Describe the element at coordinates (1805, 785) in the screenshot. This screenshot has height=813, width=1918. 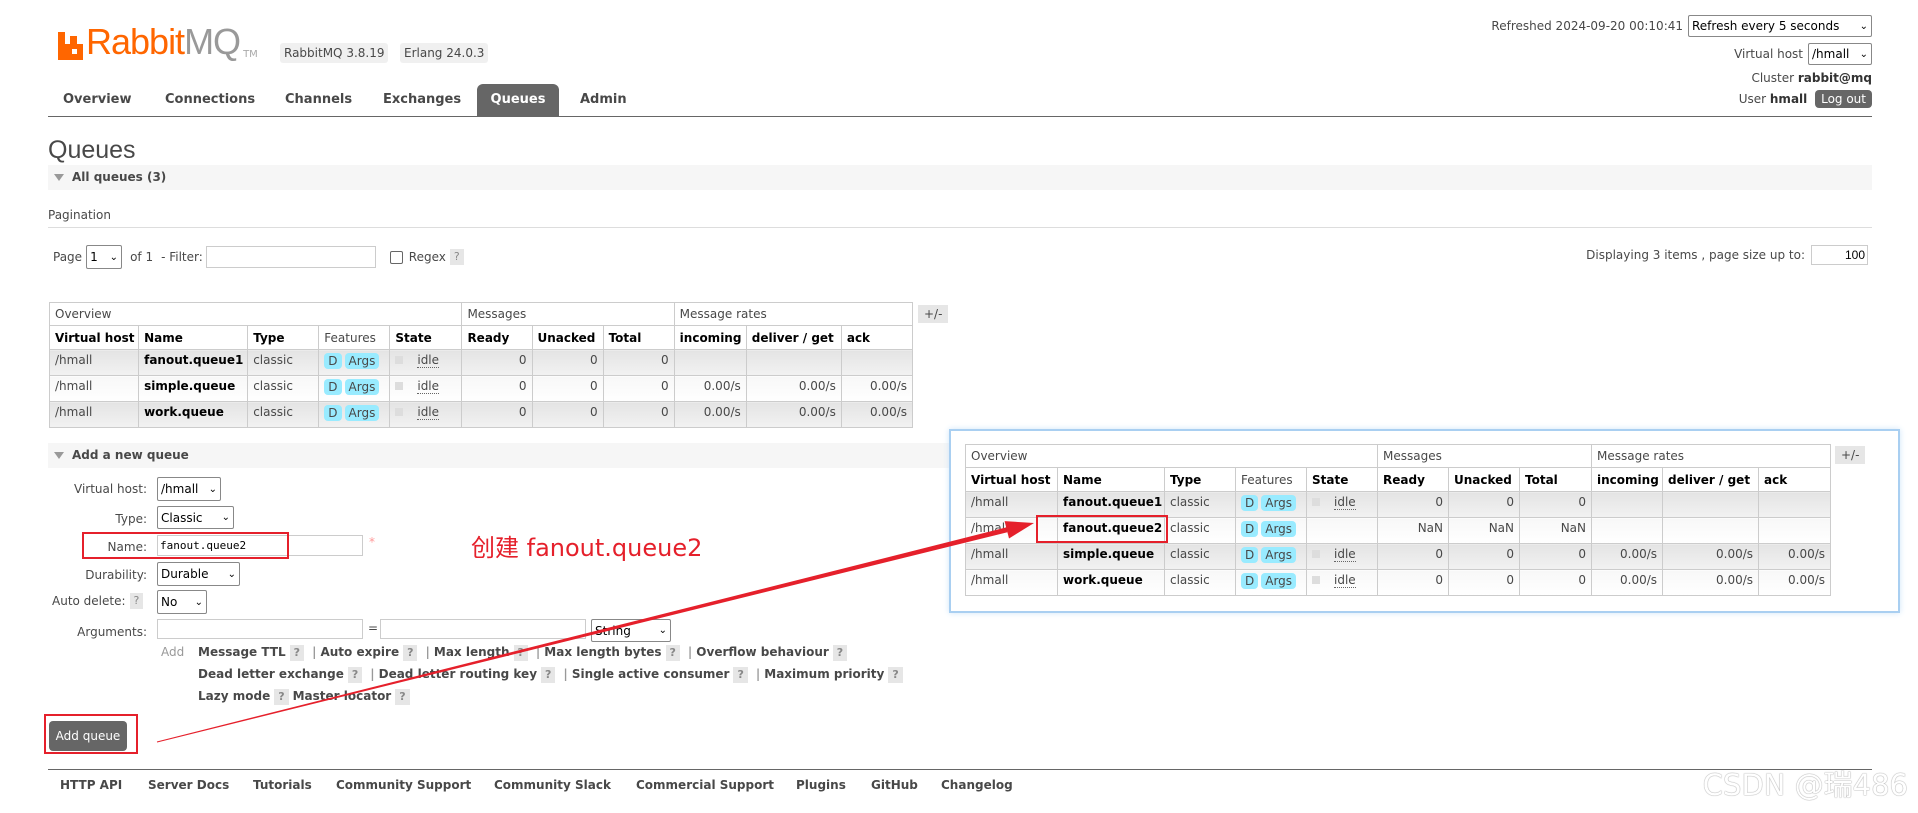
I see `csdn-watermark: CSDN @瑞486` at that location.